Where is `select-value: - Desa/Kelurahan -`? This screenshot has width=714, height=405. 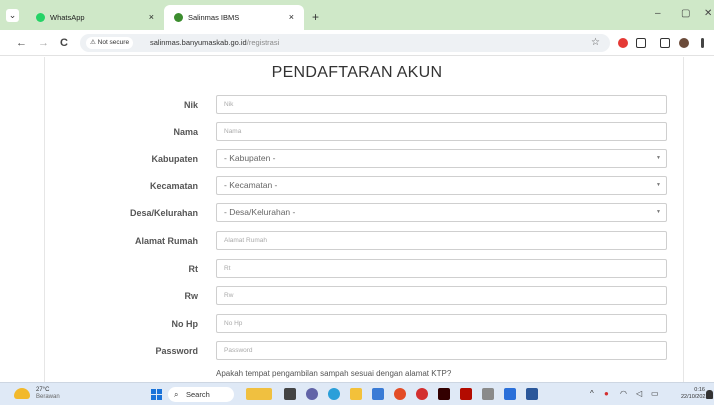
select-value: - Desa/Kelurahan - is located at coordinates (260, 212).